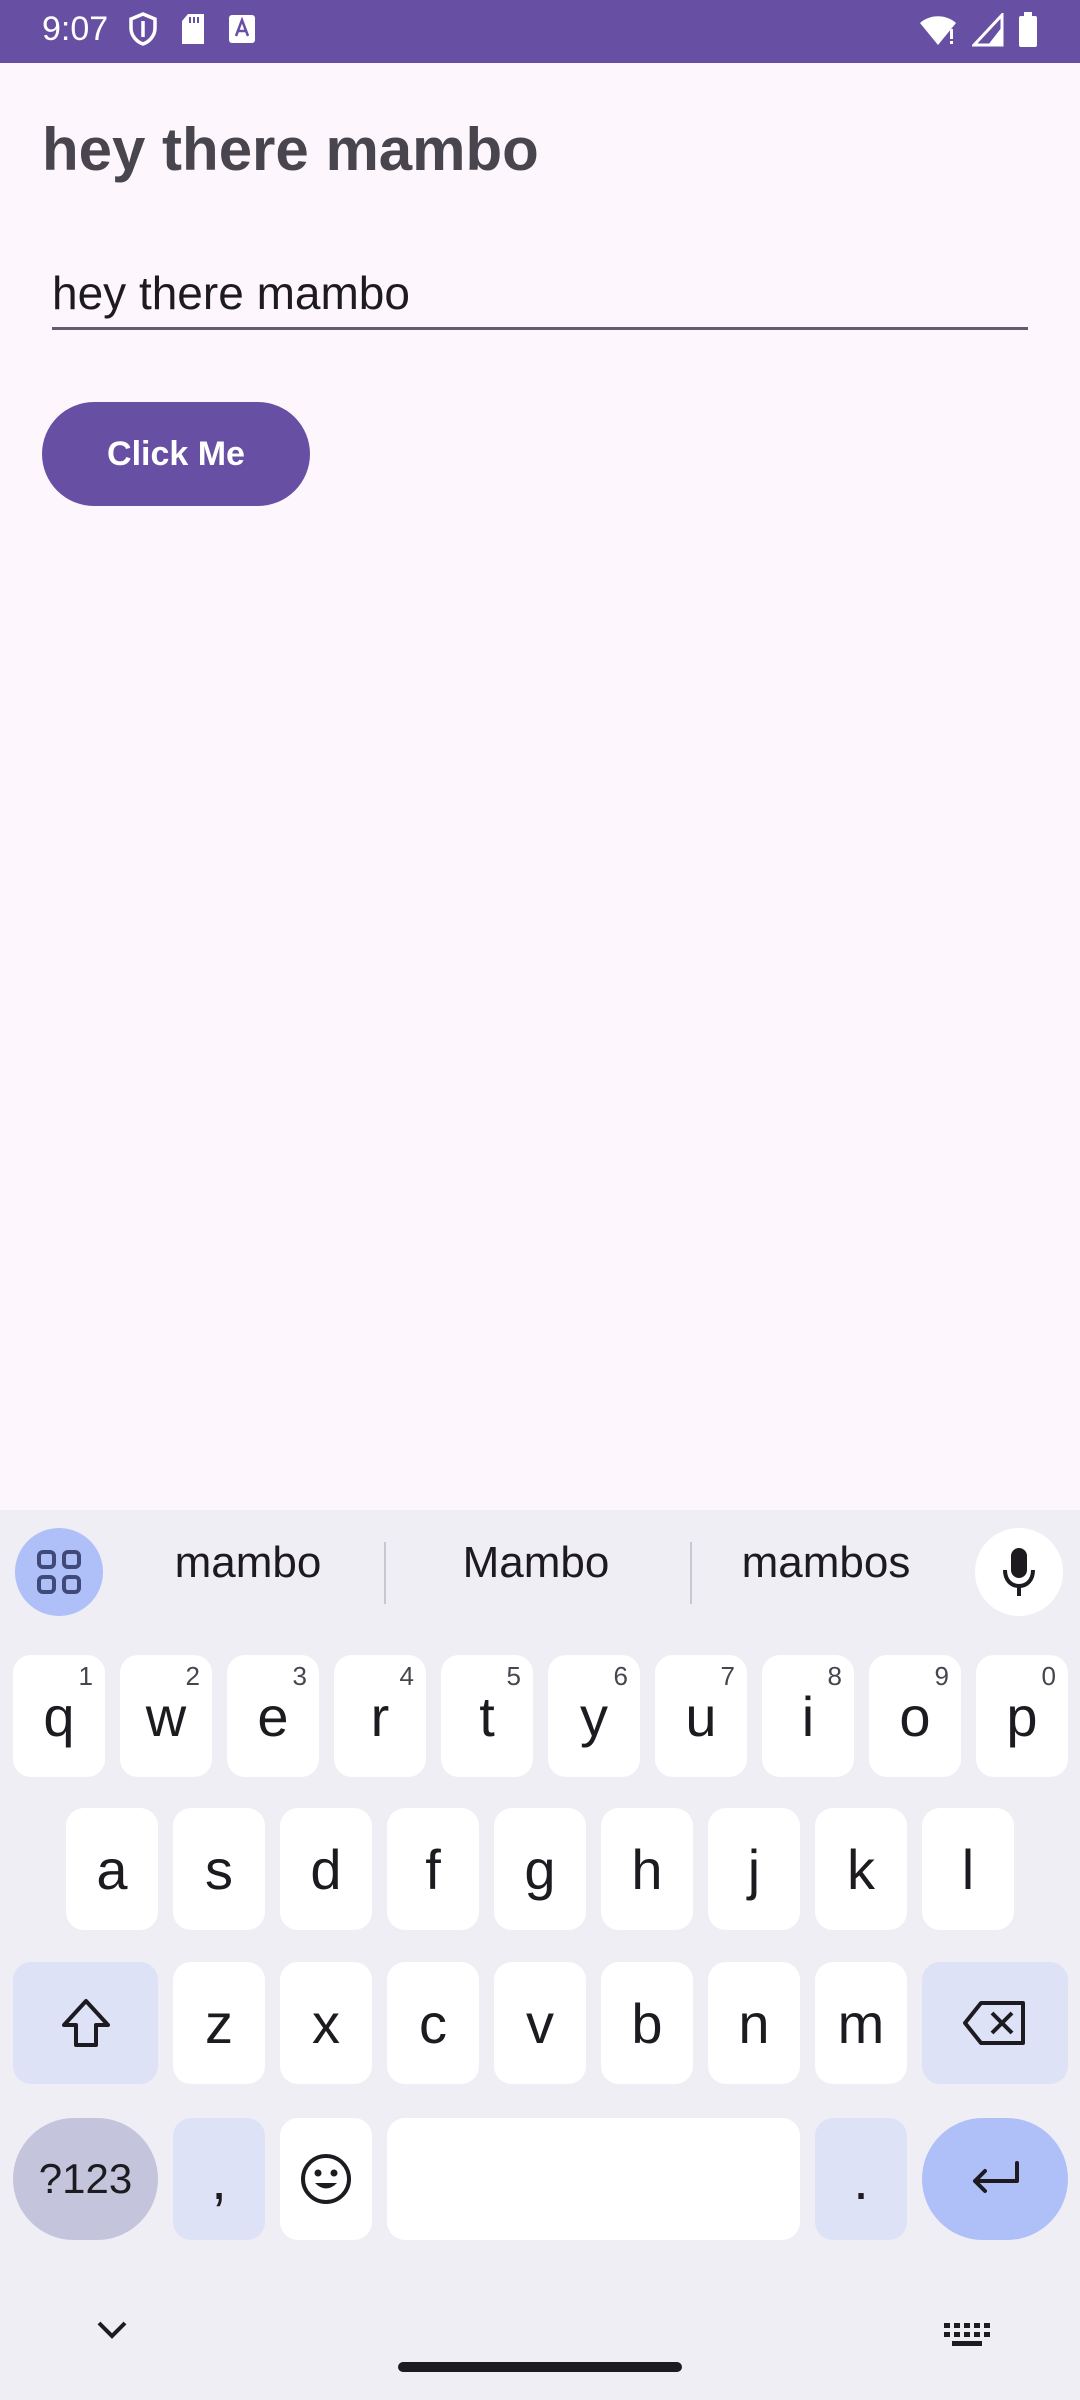 The image size is (1080, 2400). I want to click on suggestion-2: Mambo, so click(536, 1563).